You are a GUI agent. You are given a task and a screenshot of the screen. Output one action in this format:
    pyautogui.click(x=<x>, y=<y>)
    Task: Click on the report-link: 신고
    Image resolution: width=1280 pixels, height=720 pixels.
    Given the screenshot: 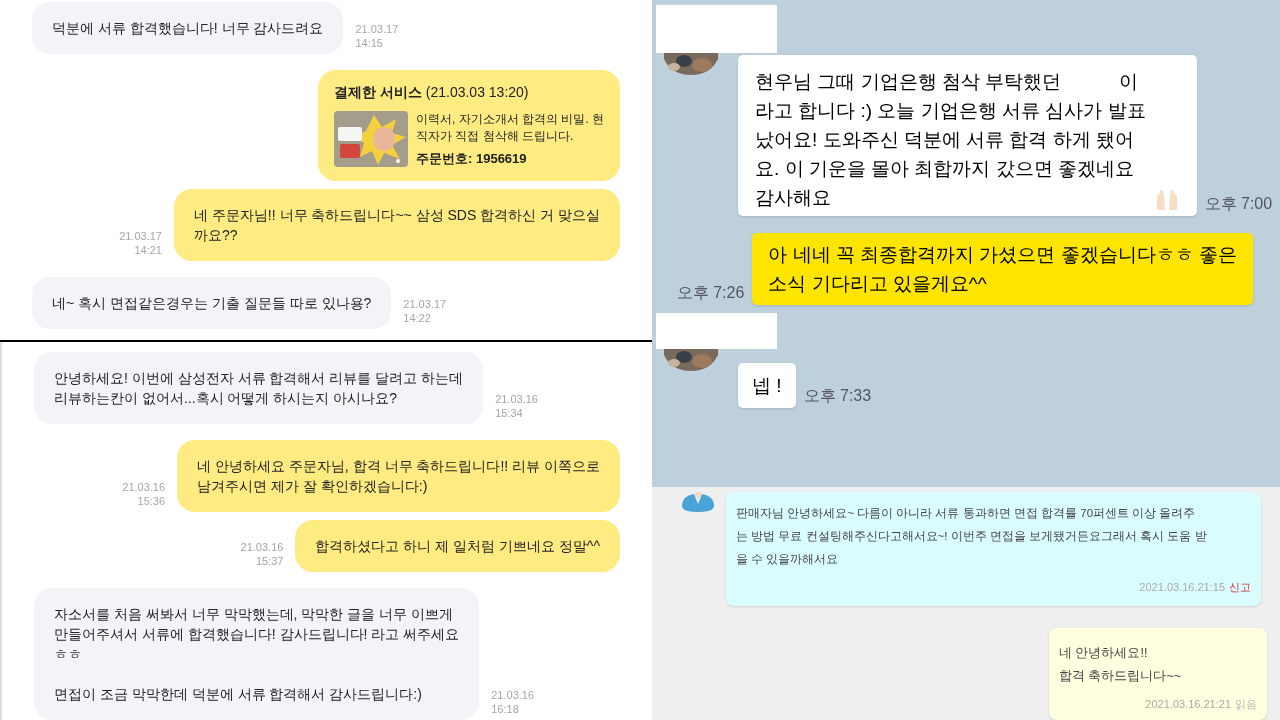 What is the action you would take?
    pyautogui.click(x=1240, y=587)
    